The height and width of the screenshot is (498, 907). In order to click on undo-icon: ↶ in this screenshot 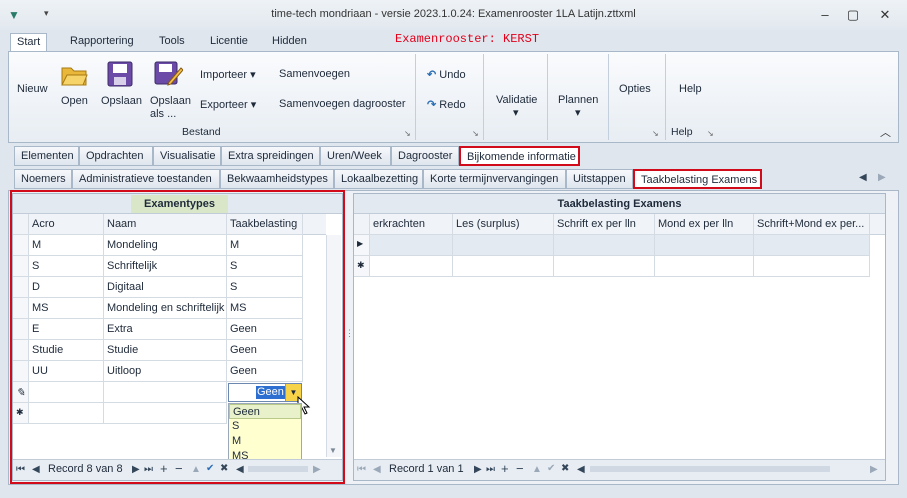, I will do `click(432, 75)`.